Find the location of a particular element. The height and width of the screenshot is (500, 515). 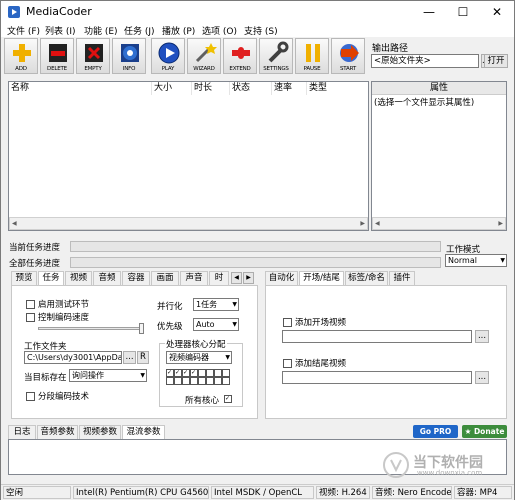

info-button: INFO is located at coordinates (129, 56).